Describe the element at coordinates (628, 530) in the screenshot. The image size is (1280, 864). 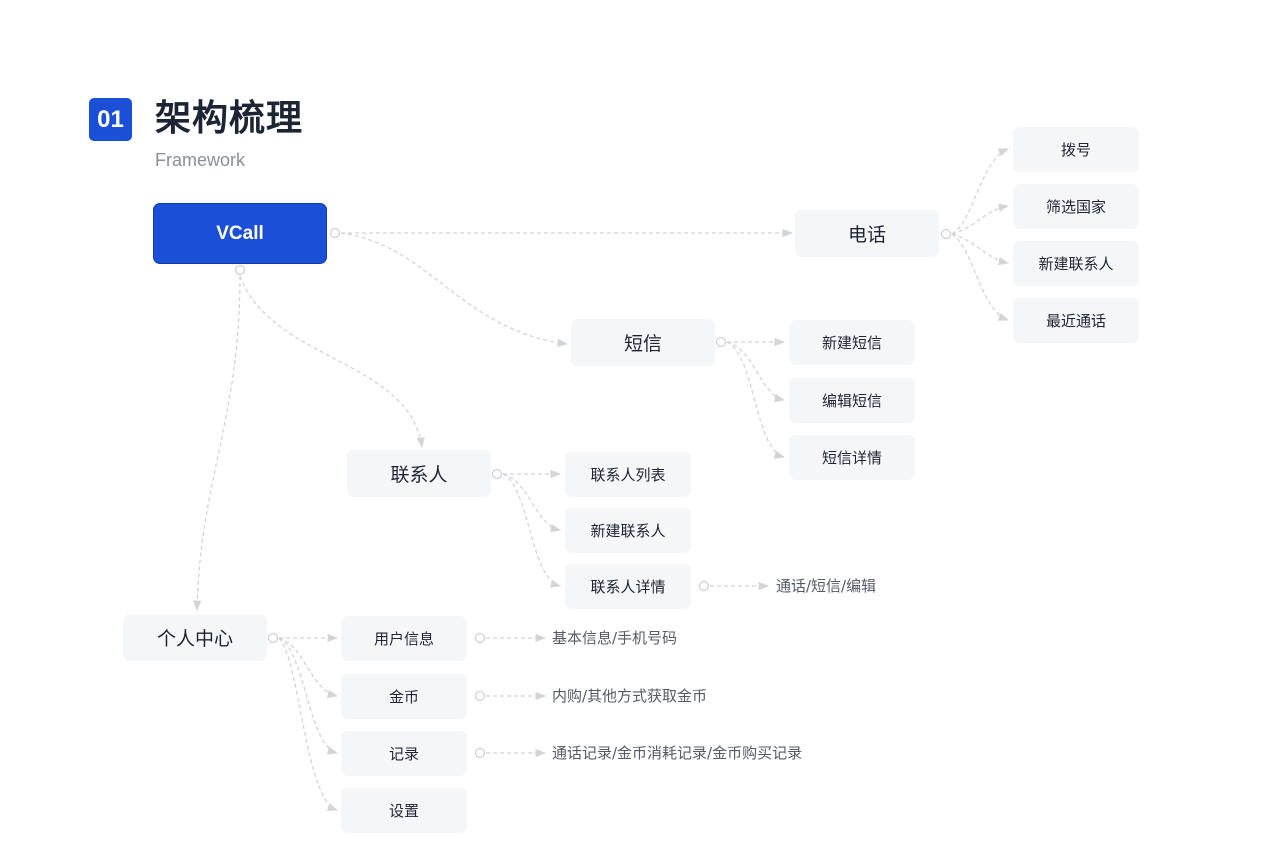
I see `node-contacts-new: 新建联系人` at that location.